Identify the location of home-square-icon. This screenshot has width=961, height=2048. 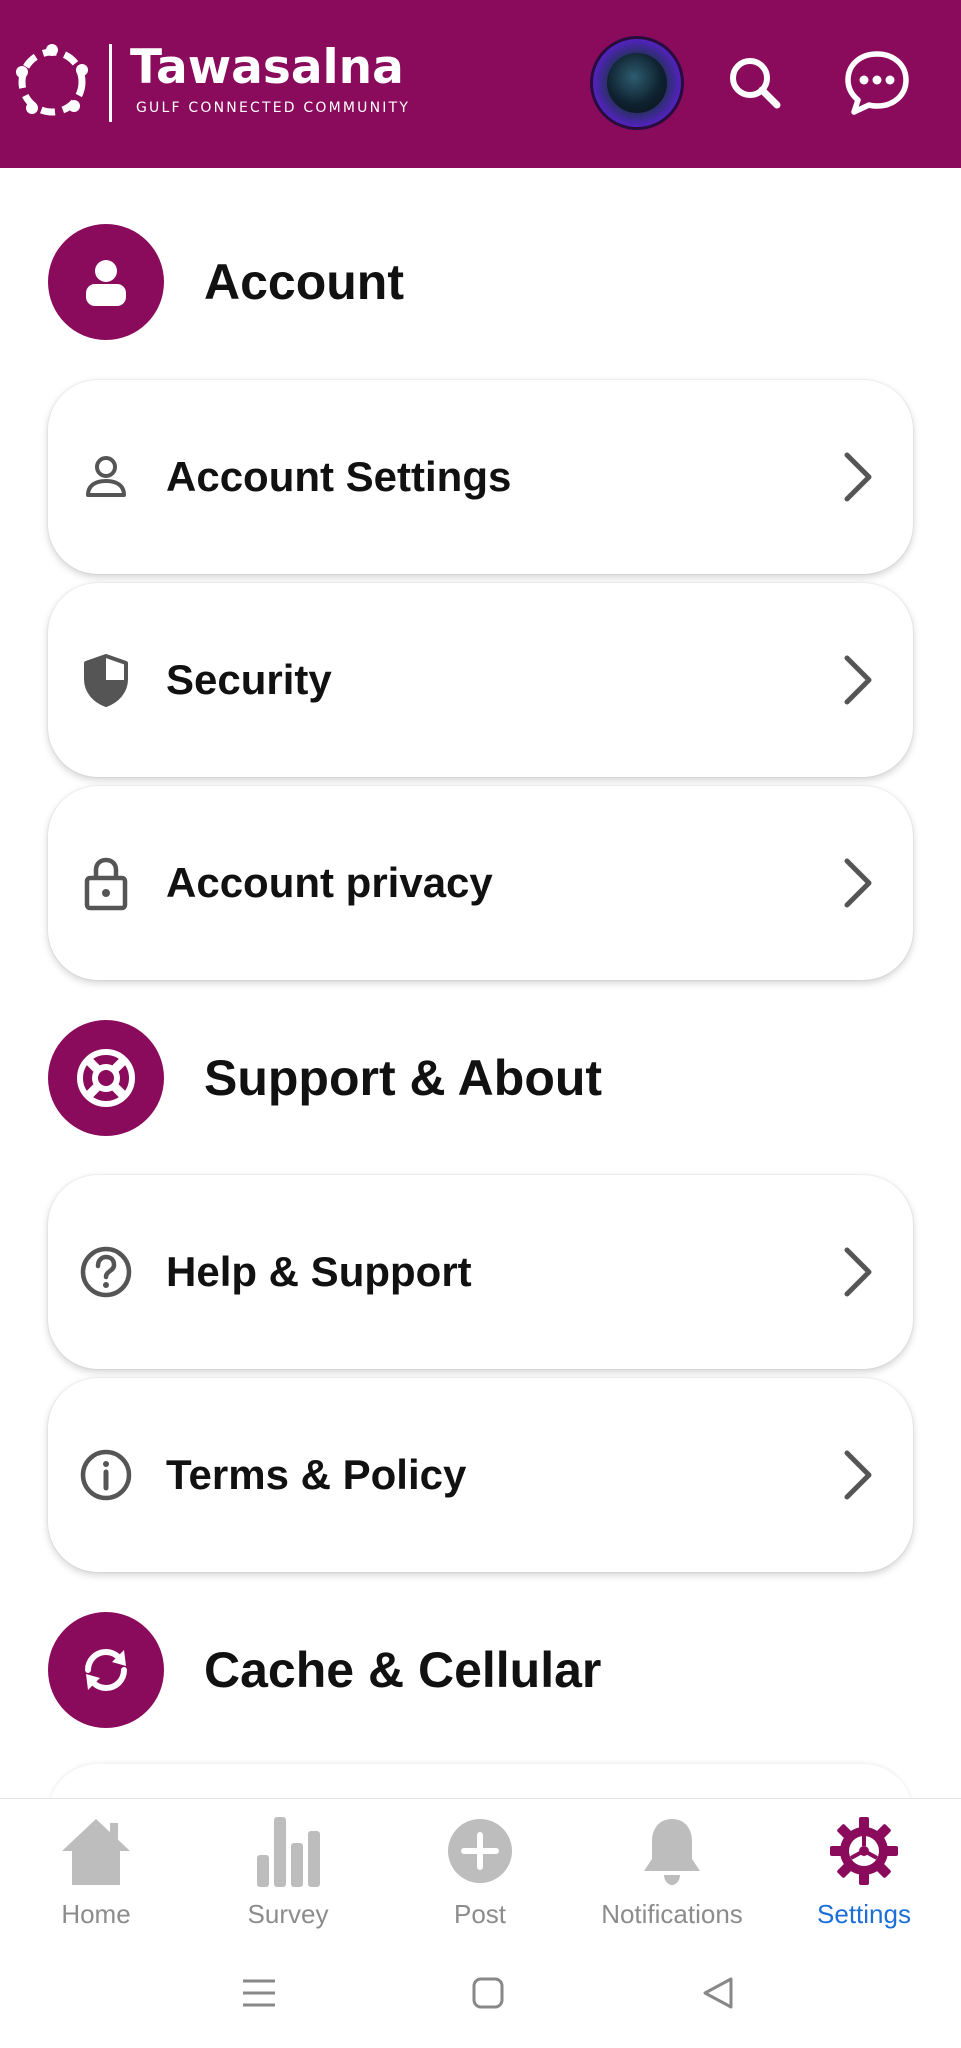
(488, 1993).